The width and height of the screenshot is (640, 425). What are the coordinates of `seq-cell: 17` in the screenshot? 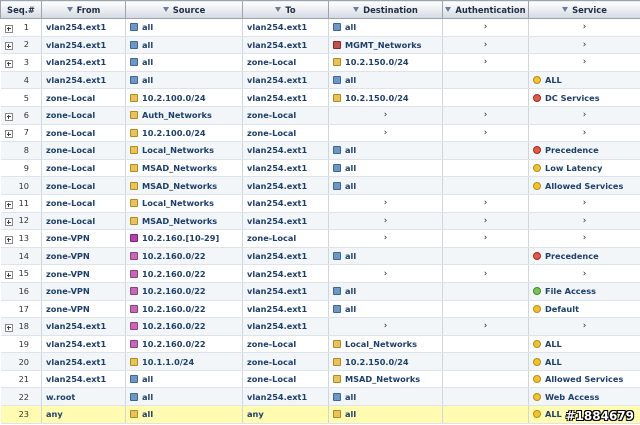 It's located at (21, 309).